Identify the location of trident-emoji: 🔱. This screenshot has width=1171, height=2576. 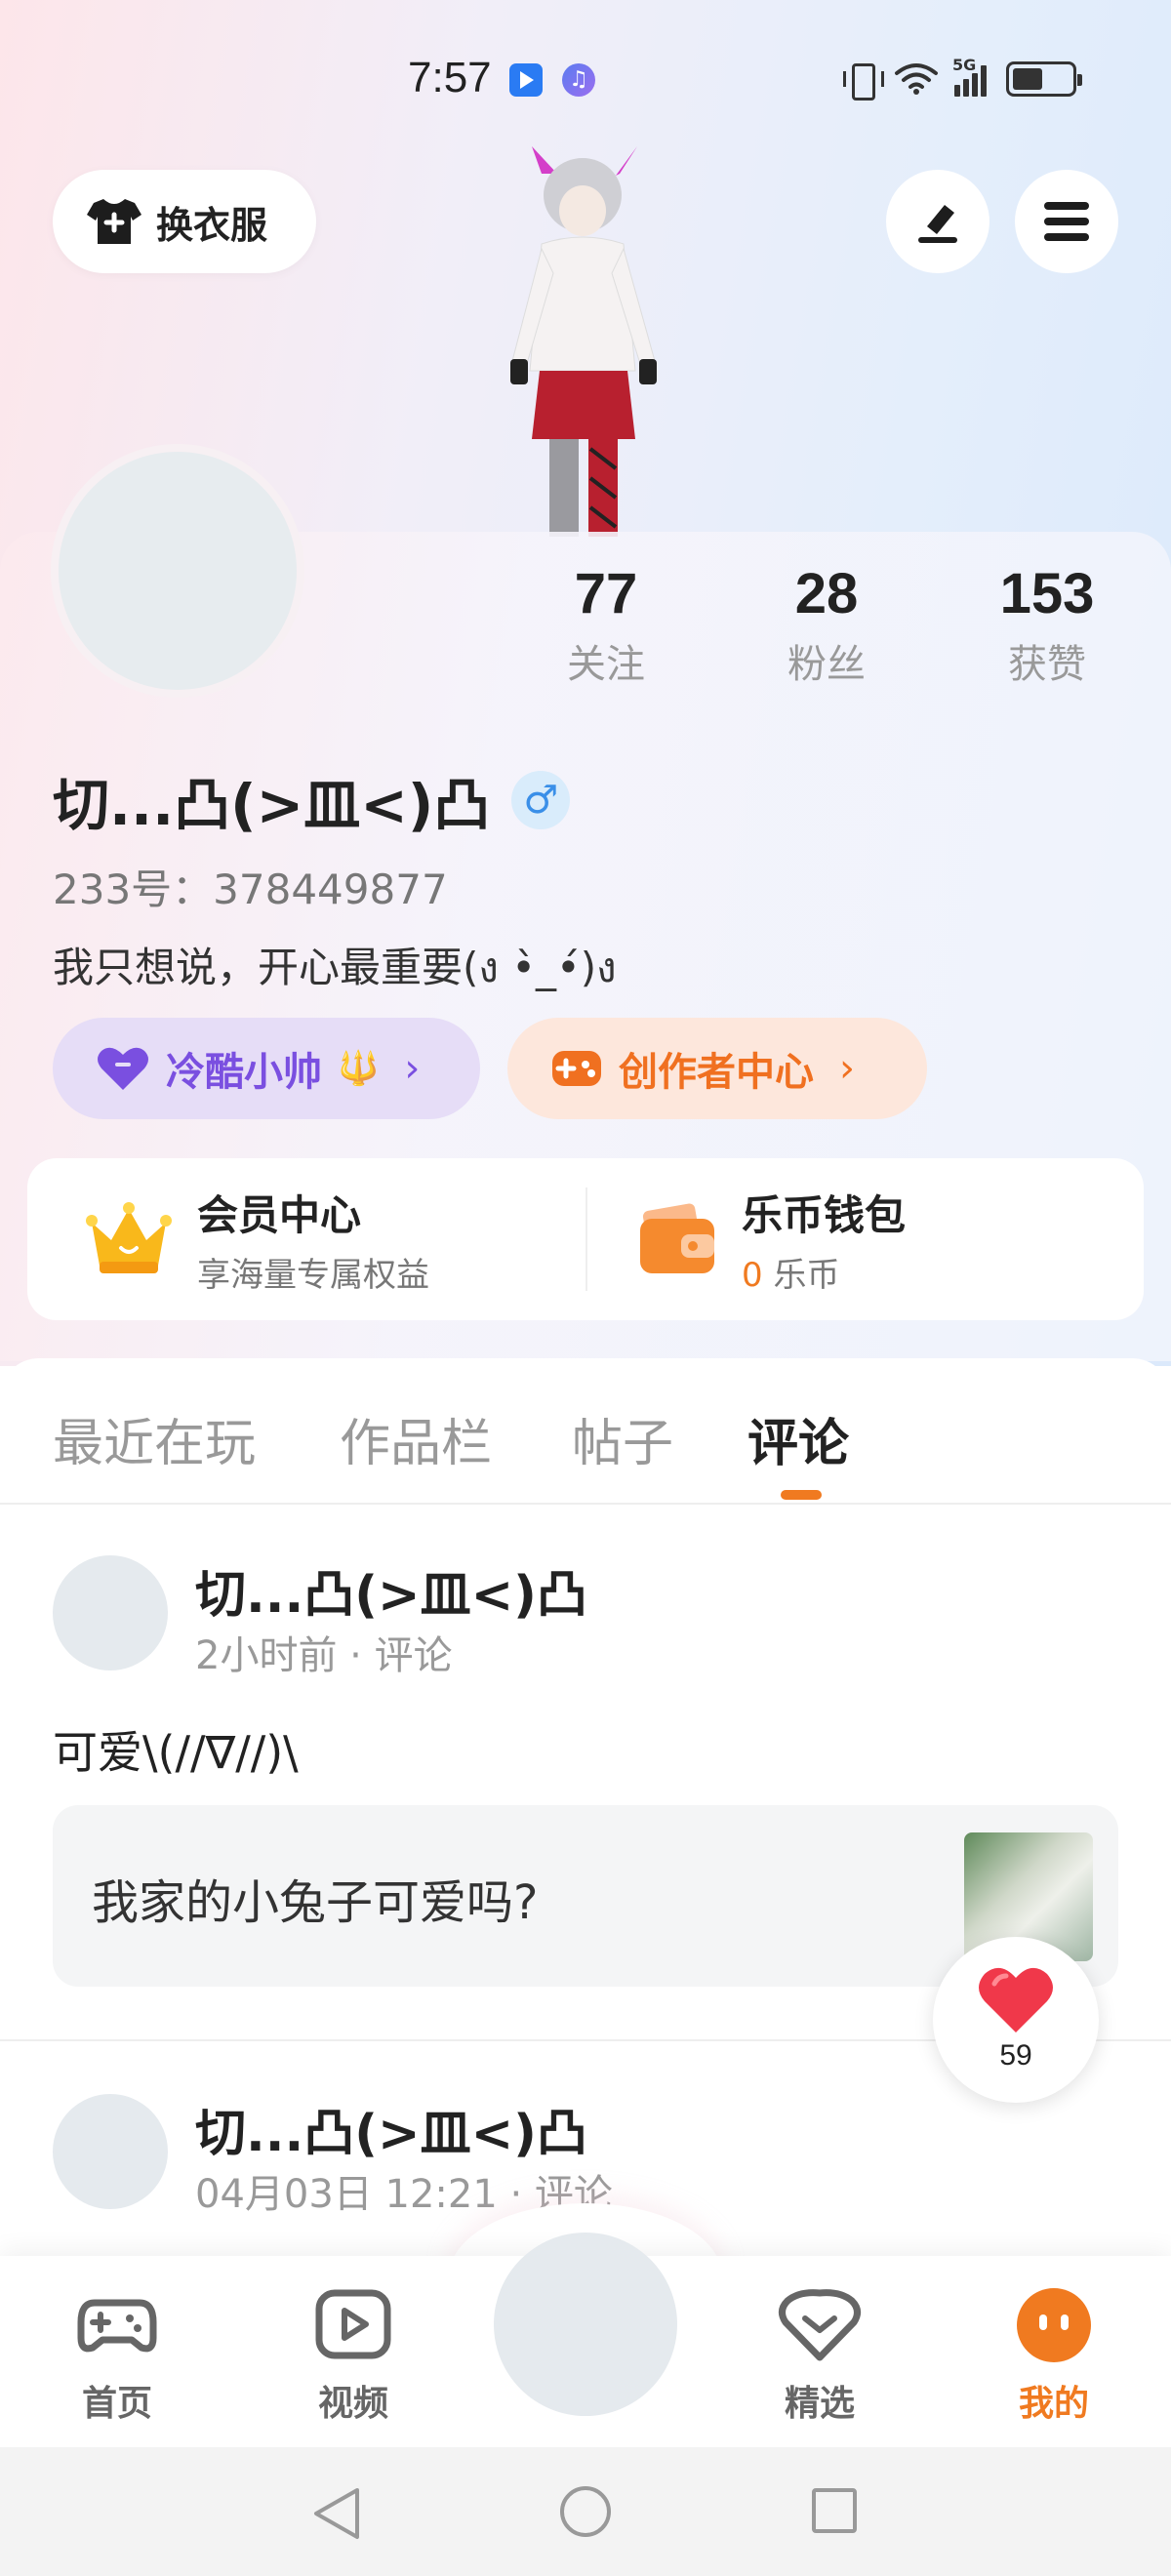
(359, 1068).